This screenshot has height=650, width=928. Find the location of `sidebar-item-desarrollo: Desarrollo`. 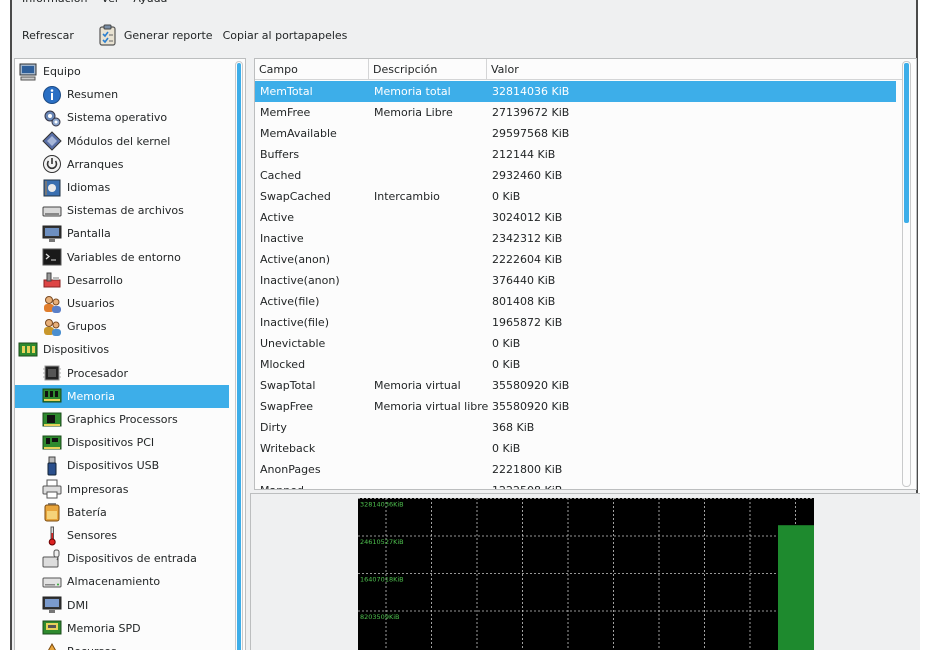

sidebar-item-desarrollo: Desarrollo is located at coordinates (122, 280).